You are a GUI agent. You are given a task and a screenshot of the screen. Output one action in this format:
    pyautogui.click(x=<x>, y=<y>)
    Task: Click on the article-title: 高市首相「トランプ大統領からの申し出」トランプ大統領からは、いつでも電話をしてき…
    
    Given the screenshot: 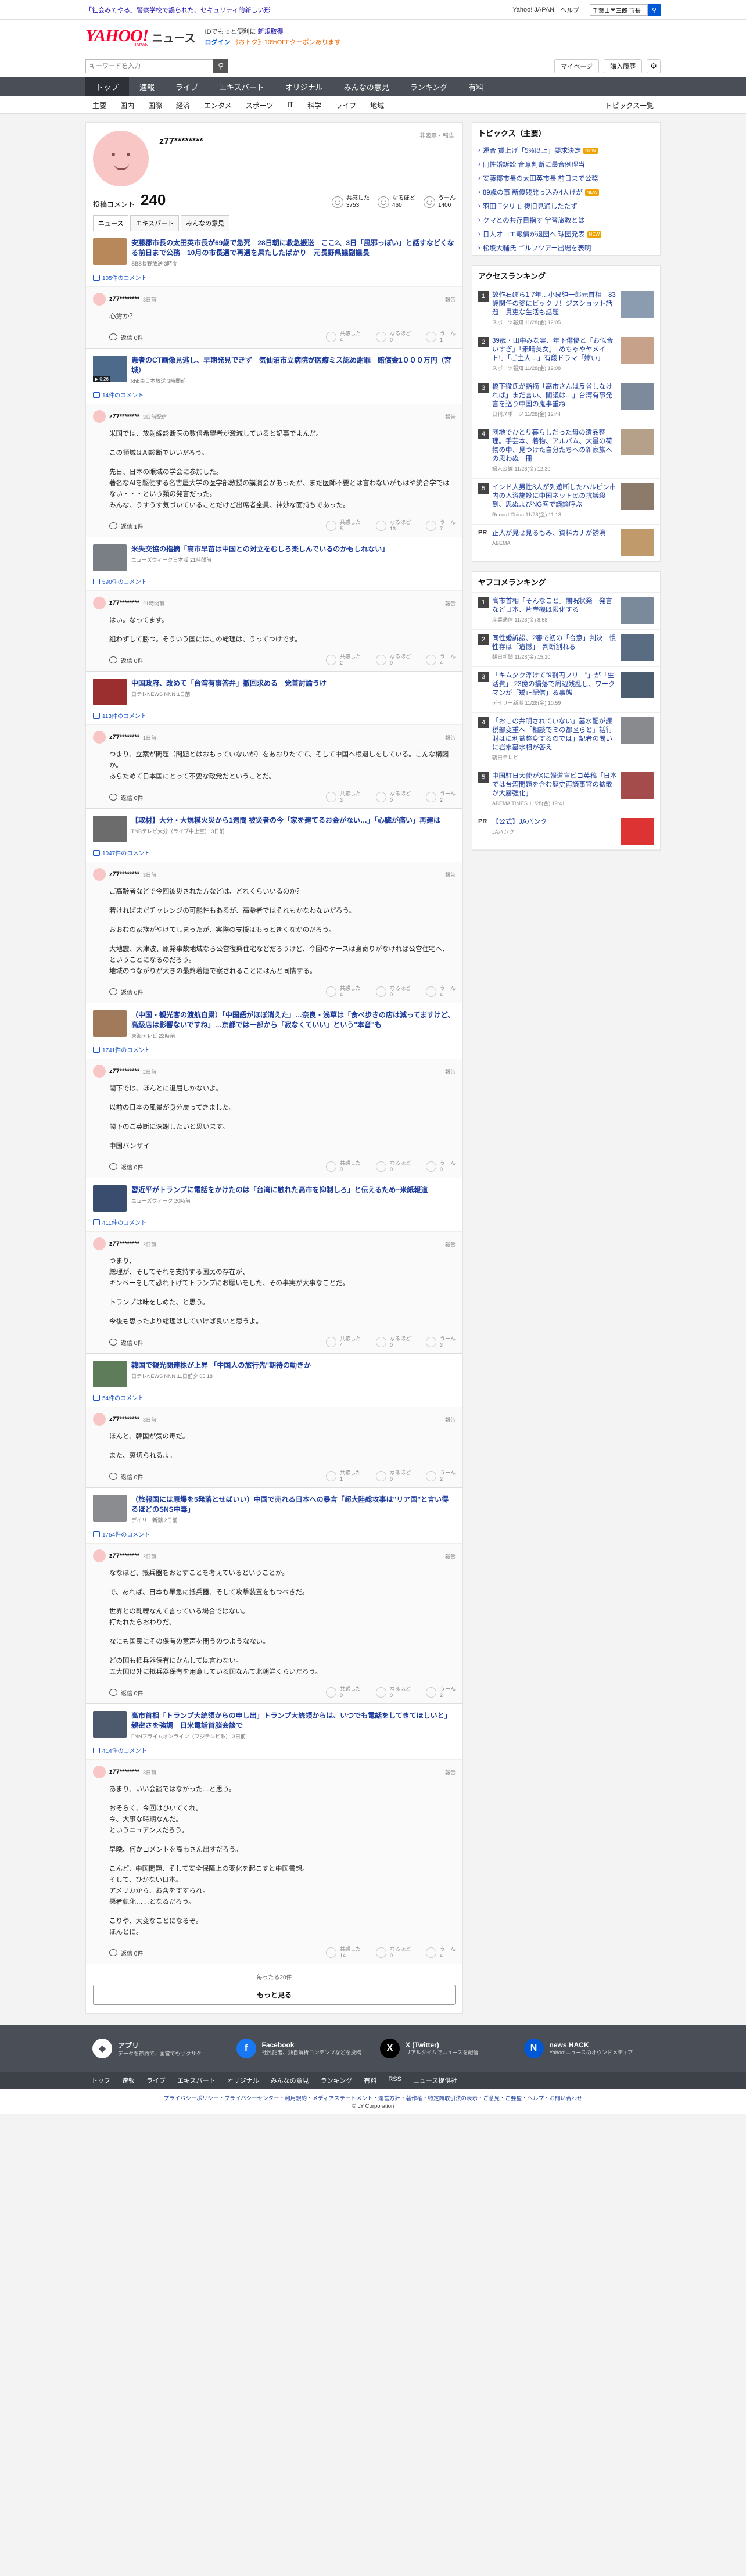 What is the action you would take?
    pyautogui.click(x=293, y=1721)
    